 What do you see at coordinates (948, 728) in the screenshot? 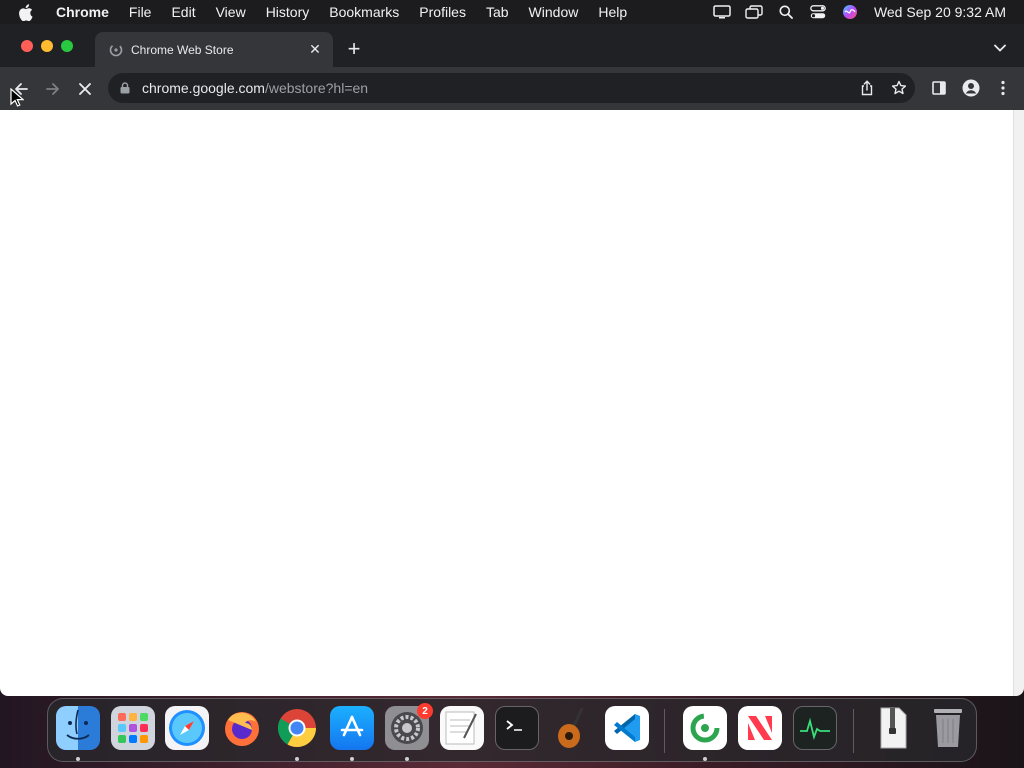
I see `trash-icon` at bounding box center [948, 728].